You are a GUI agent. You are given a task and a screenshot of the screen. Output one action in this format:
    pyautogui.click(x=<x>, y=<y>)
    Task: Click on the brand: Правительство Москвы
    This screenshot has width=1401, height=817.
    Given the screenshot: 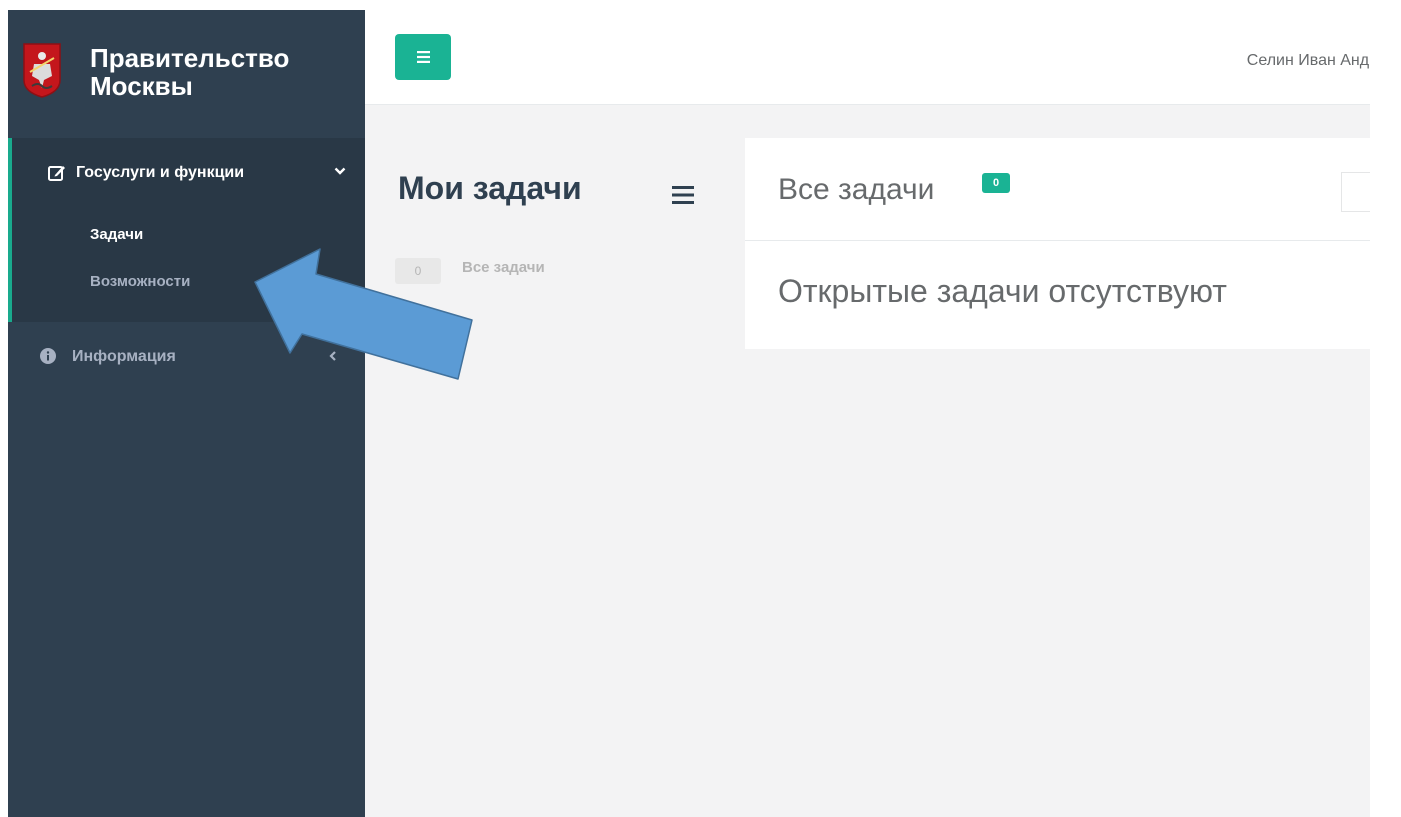 What is the action you would take?
    pyautogui.click(x=186, y=74)
    